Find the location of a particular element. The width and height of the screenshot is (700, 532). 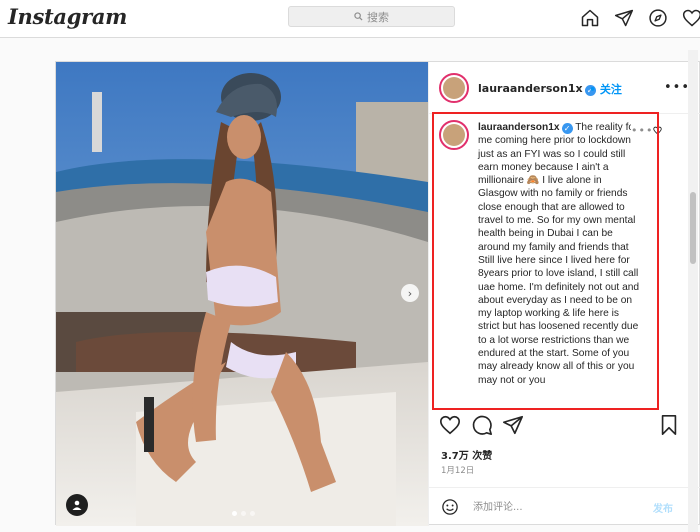

save-bookmark-icon is located at coordinates (669, 425).